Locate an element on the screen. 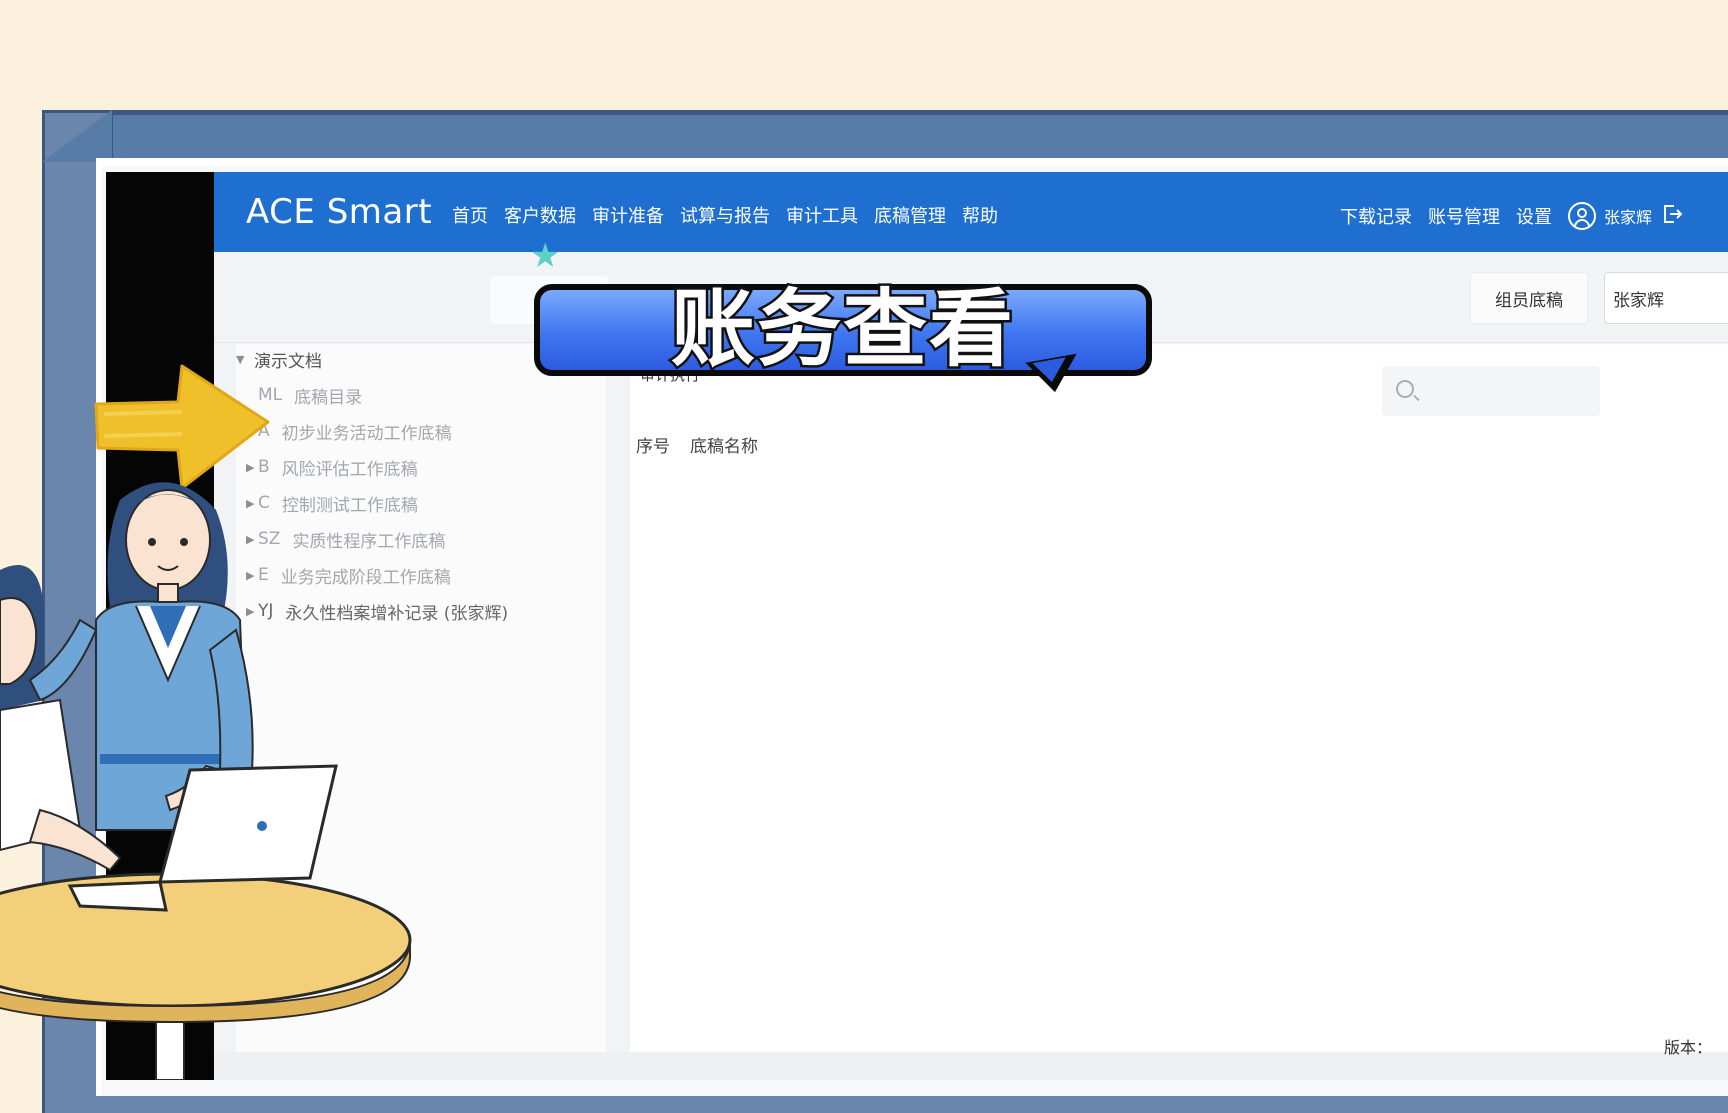 This screenshot has height=1113, width=1728. tree-item-ml: ML 底稿目录 is located at coordinates (310, 395).